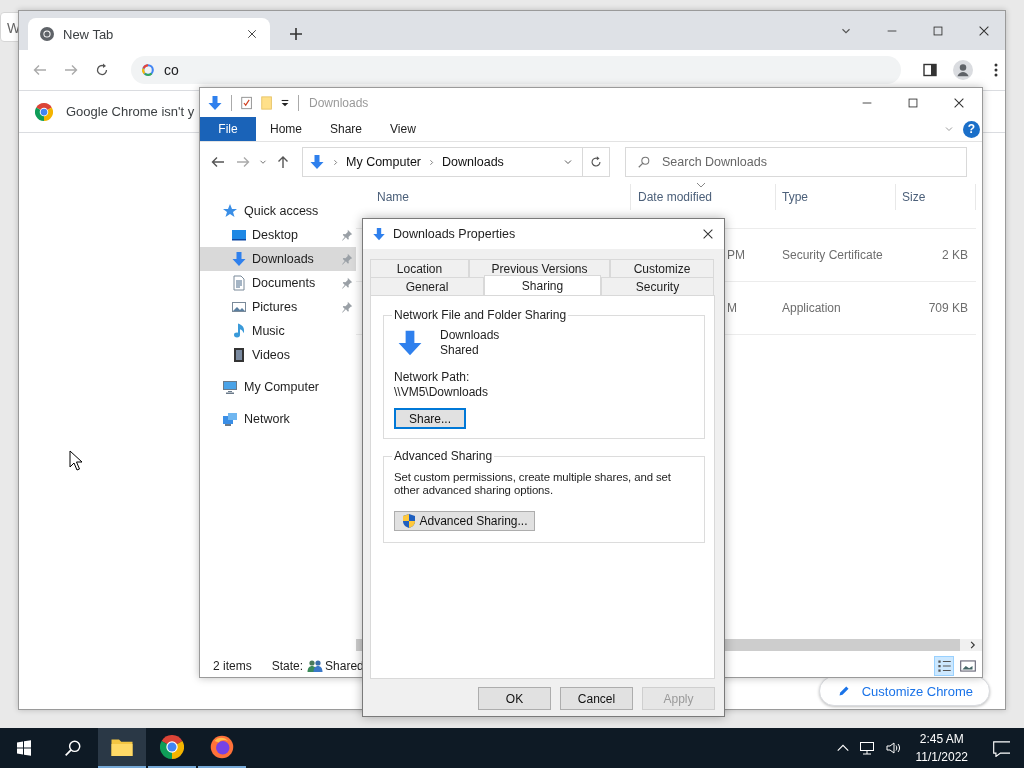 The image size is (1024, 768). What do you see at coordinates (542, 285) in the screenshot?
I see `dialog-tab: Sharing` at bounding box center [542, 285].